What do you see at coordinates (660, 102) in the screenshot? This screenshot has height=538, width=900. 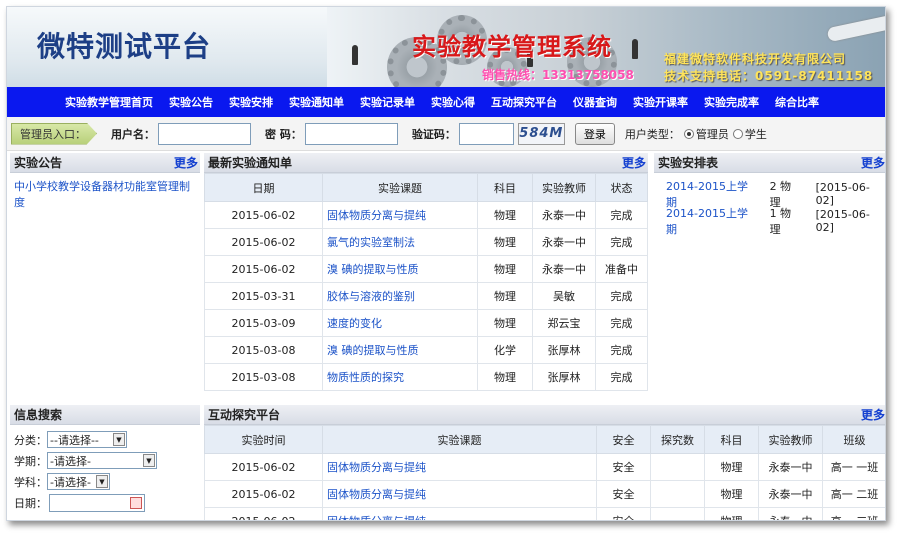 I see `nav-course-rate: 实验开课率` at bounding box center [660, 102].